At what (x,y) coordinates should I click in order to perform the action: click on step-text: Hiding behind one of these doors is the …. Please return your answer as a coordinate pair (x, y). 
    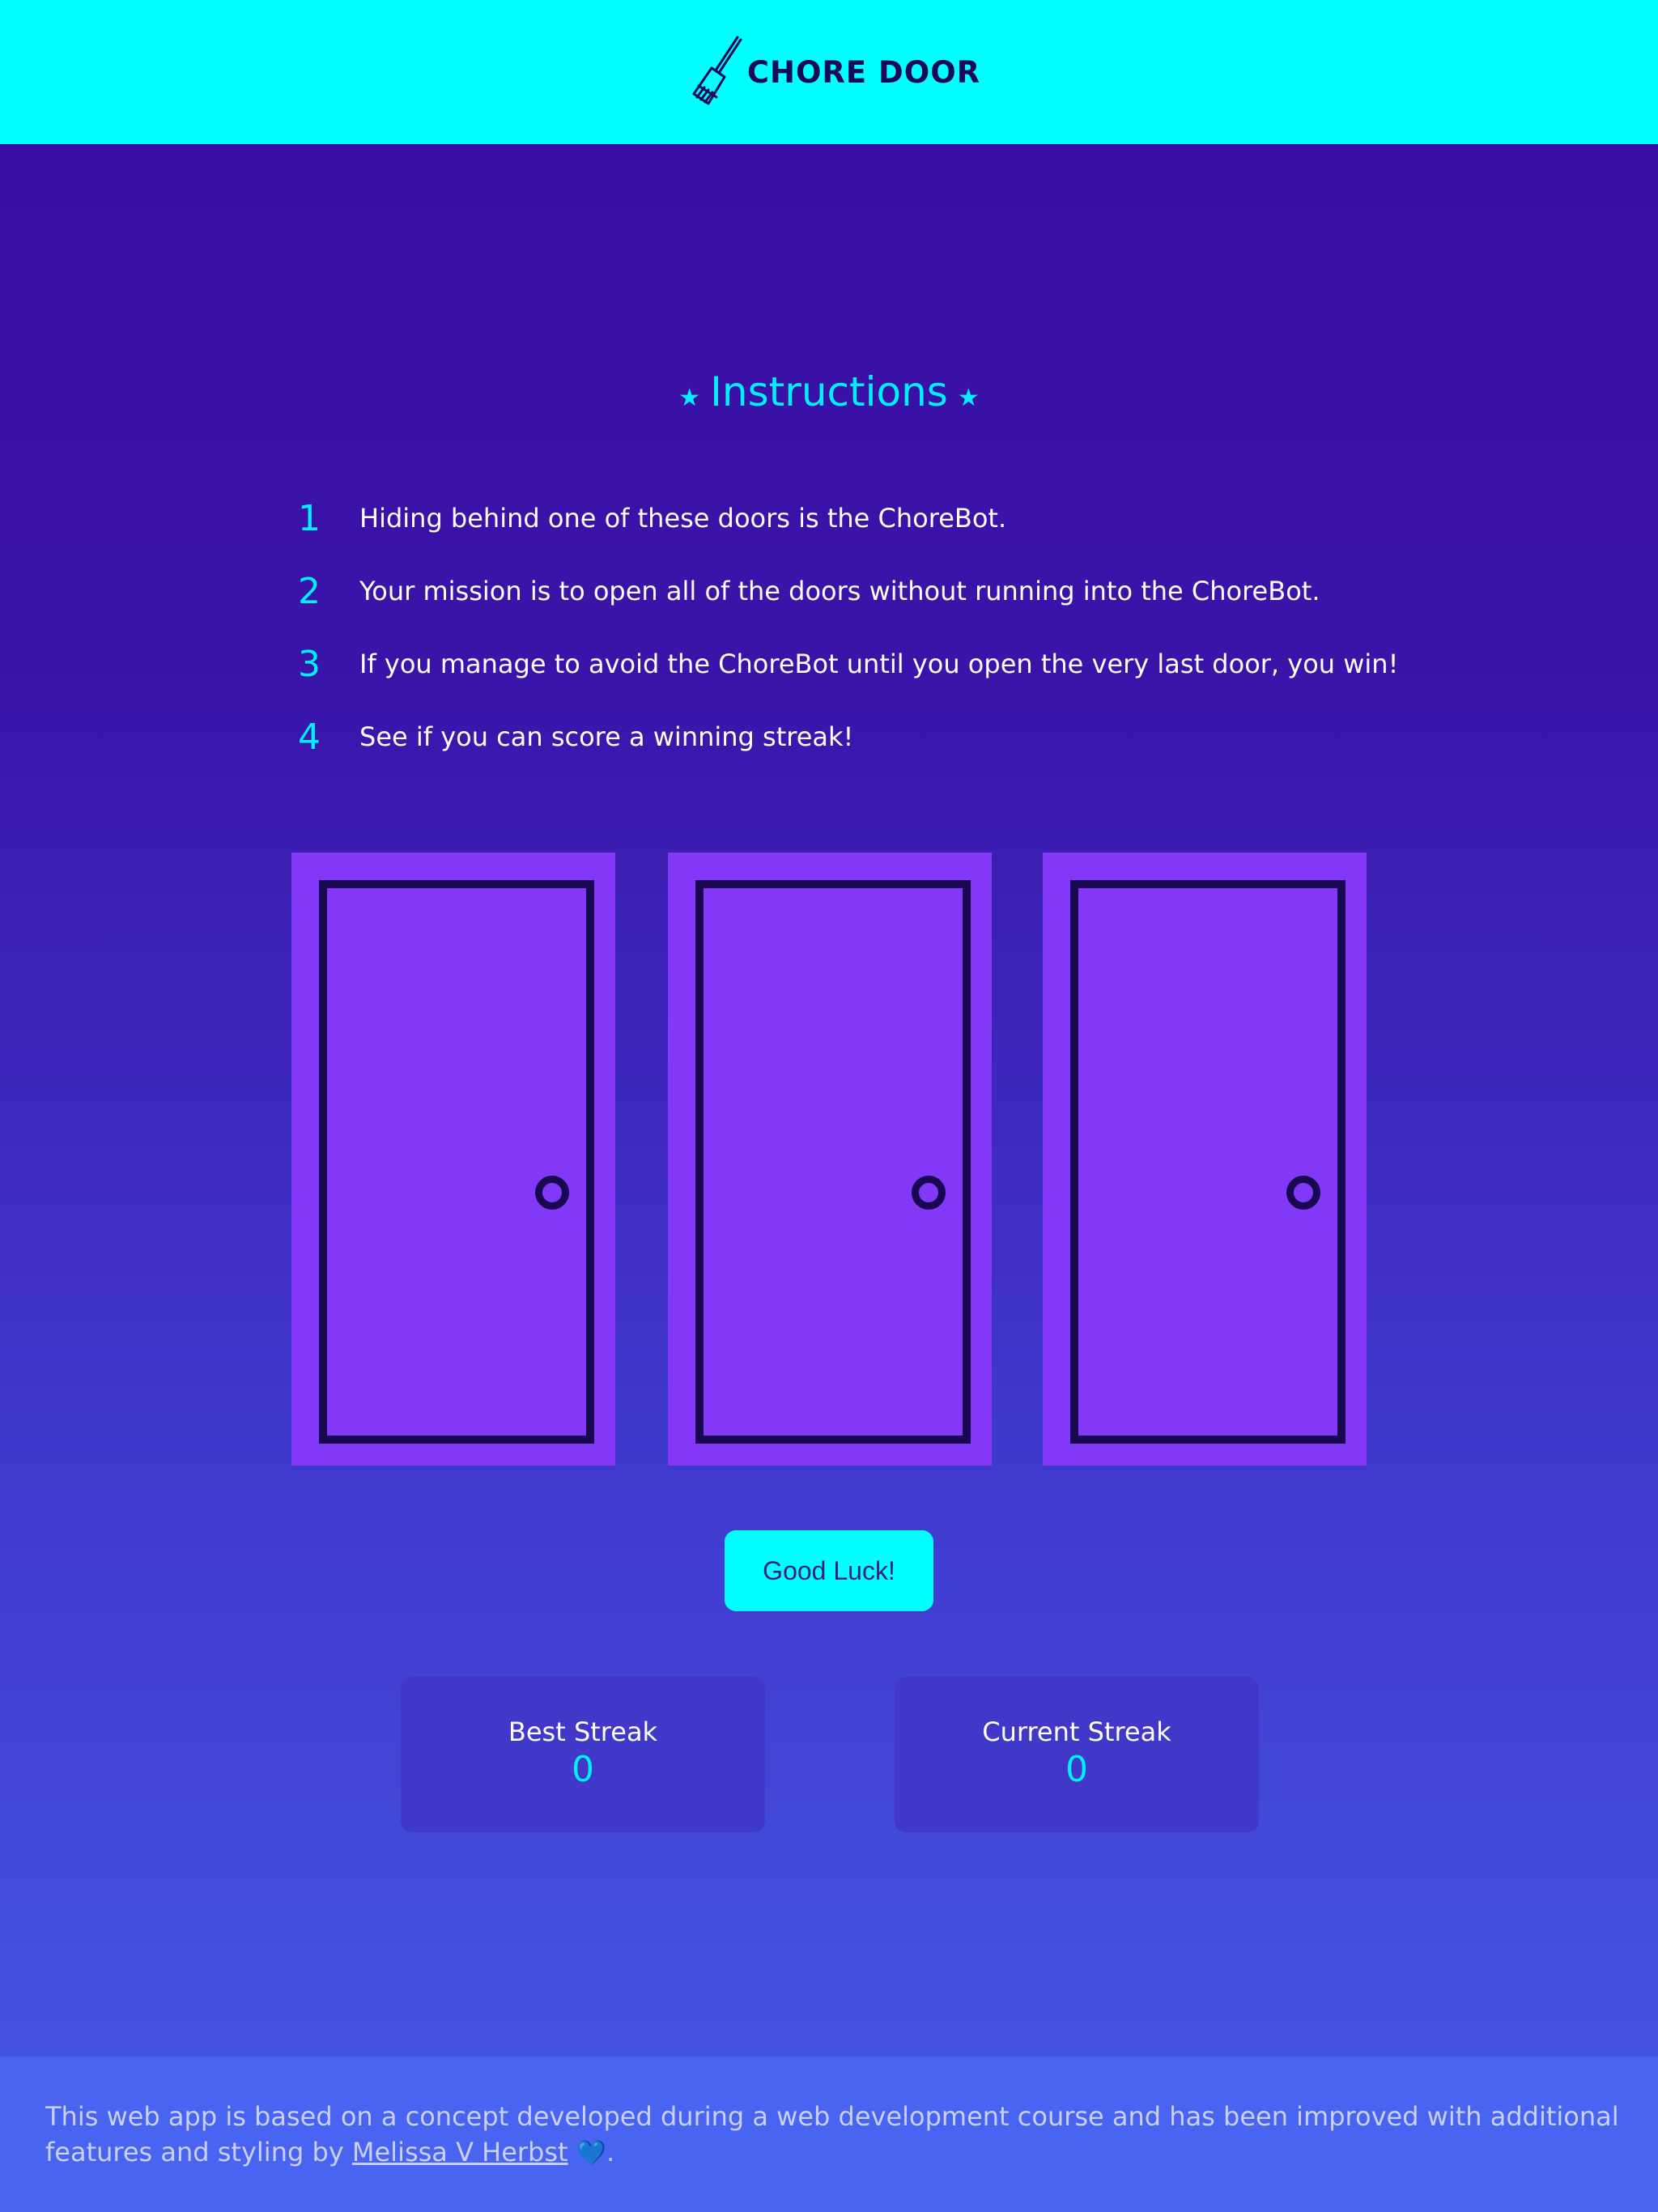
    Looking at the image, I should click on (683, 518).